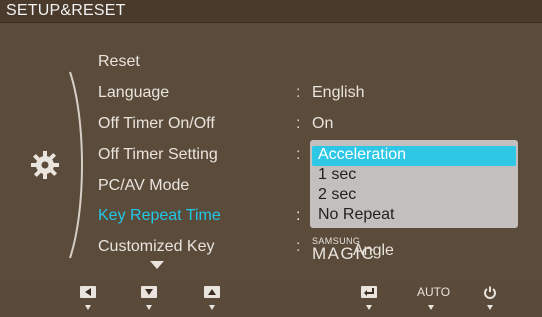 The width and height of the screenshot is (542, 317). I want to click on language-value: English, so click(338, 92).